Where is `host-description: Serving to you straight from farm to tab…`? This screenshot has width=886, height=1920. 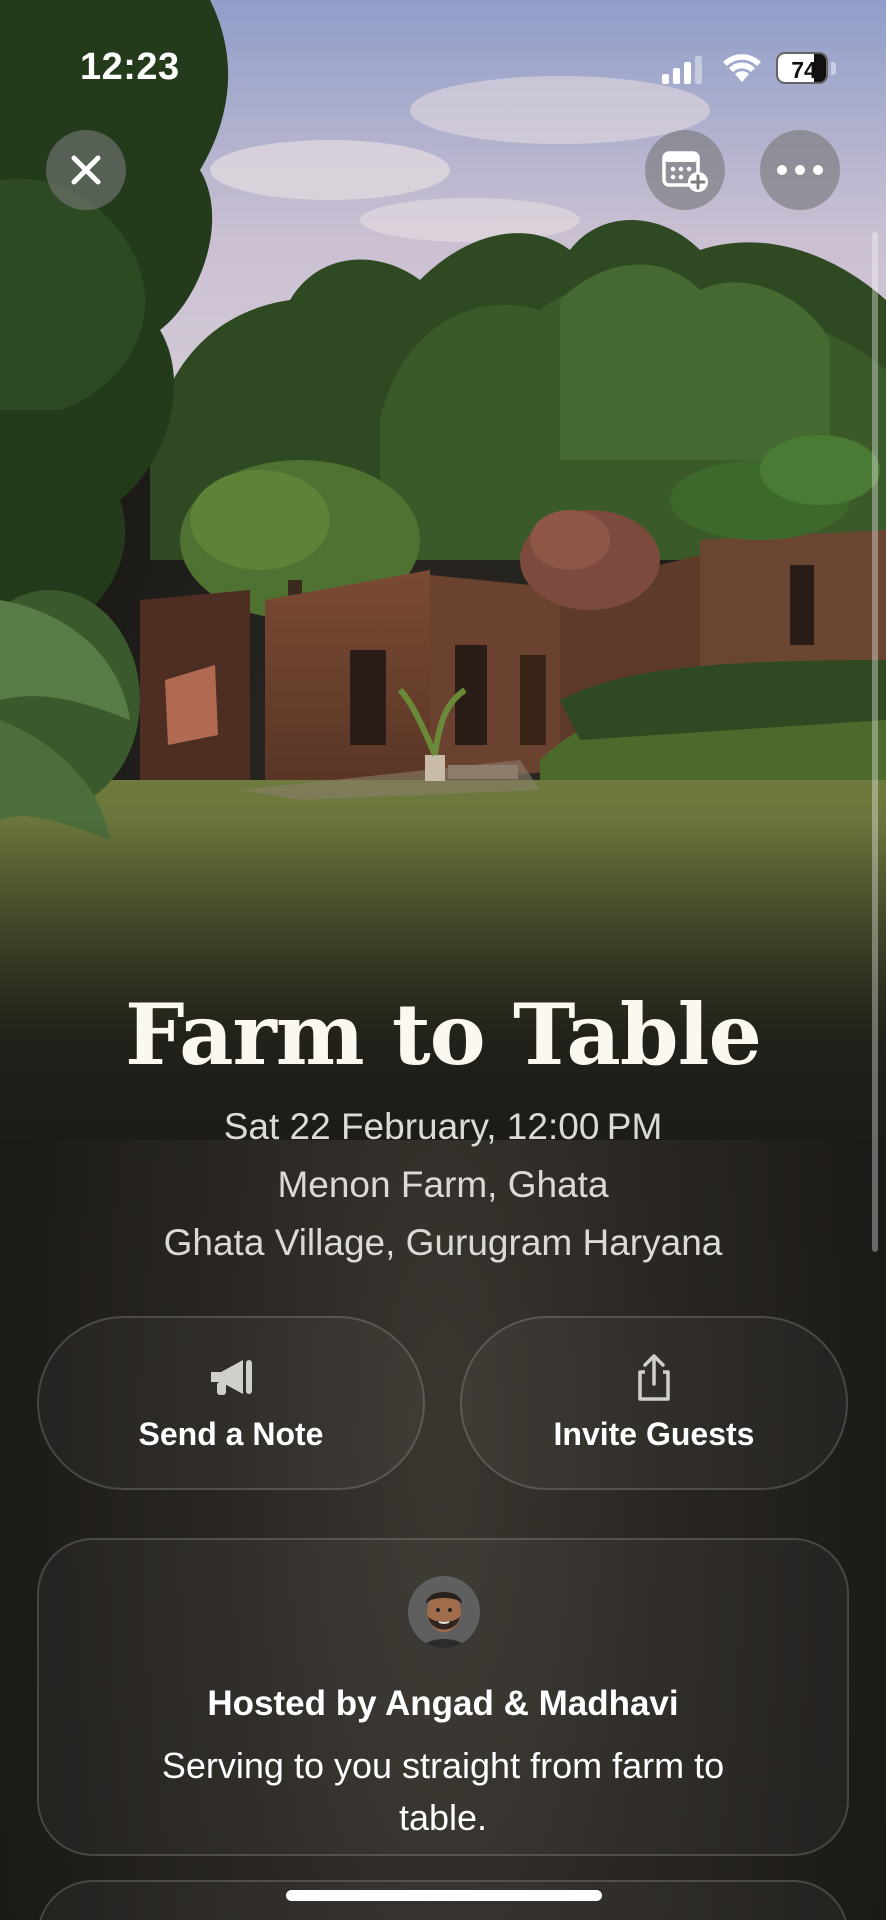 host-description: Serving to you straight from farm to tab… is located at coordinates (443, 1791).